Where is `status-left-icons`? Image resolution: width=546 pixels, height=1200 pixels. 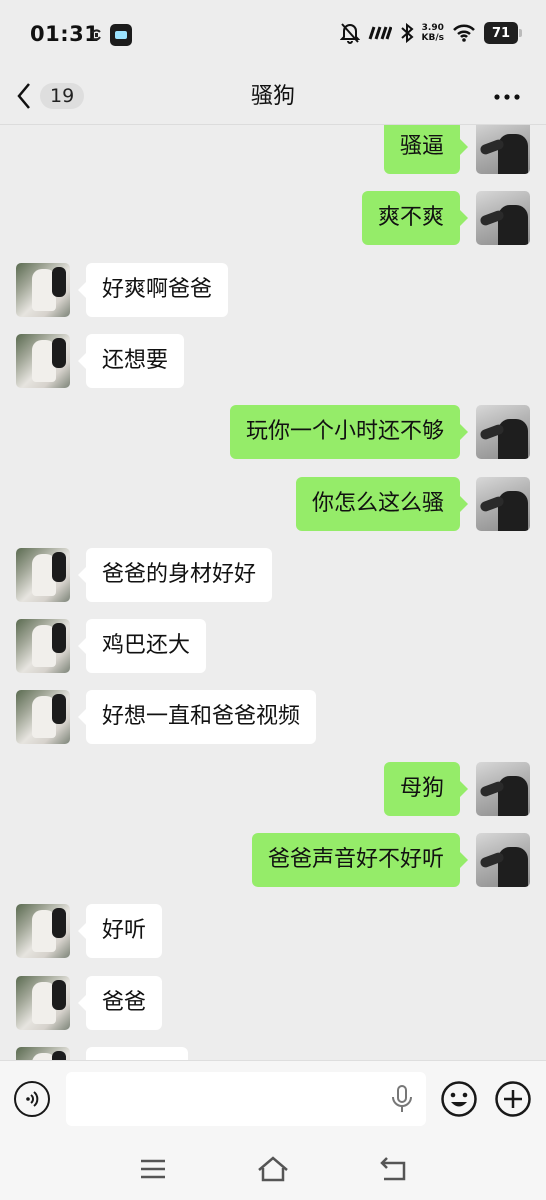 status-left-icons is located at coordinates (110, 35).